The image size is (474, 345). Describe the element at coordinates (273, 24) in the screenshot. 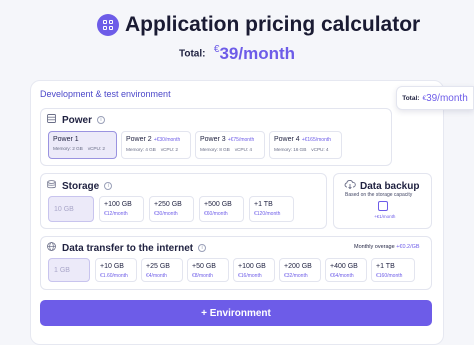

I see `page-title: Application pricing calculator` at that location.